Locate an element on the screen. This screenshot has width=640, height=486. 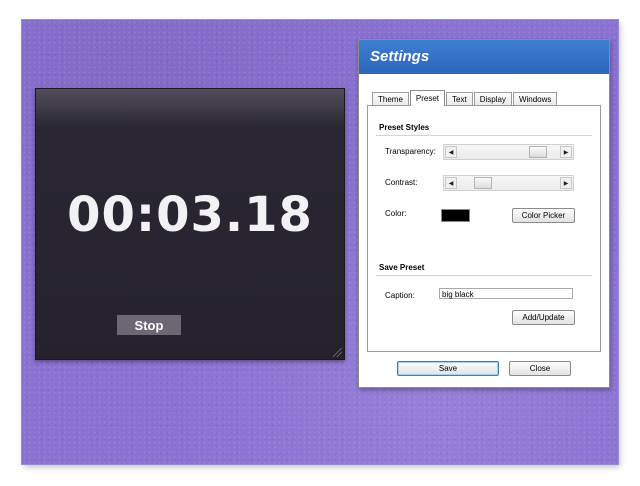
save-preset-heading: Save Preset is located at coordinates (402, 267).